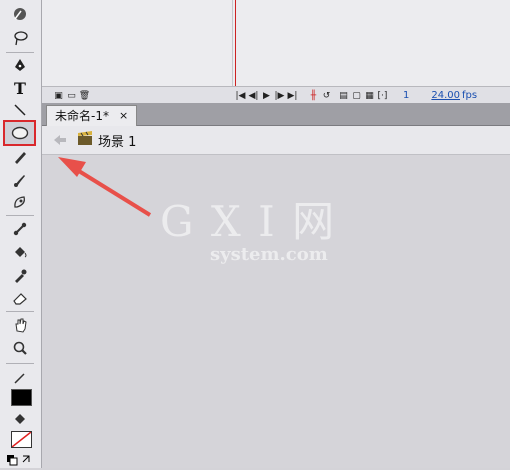 The image size is (510, 470). I want to click on edit-multiple-icon: ▦, so click(369, 96).